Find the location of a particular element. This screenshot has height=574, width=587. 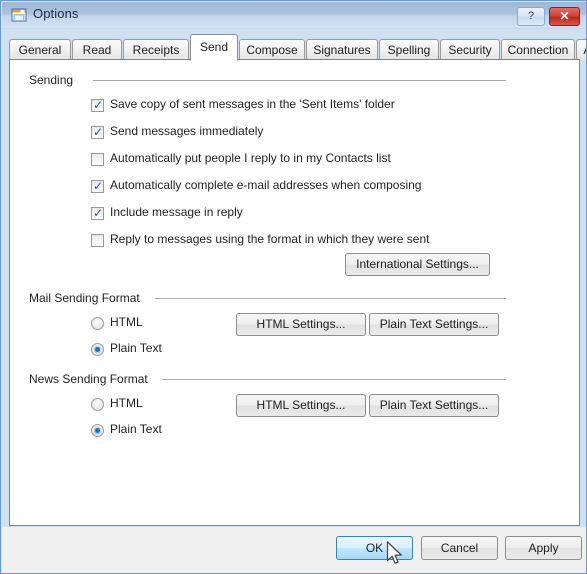

tab-compose: Compose is located at coordinates (272, 49).